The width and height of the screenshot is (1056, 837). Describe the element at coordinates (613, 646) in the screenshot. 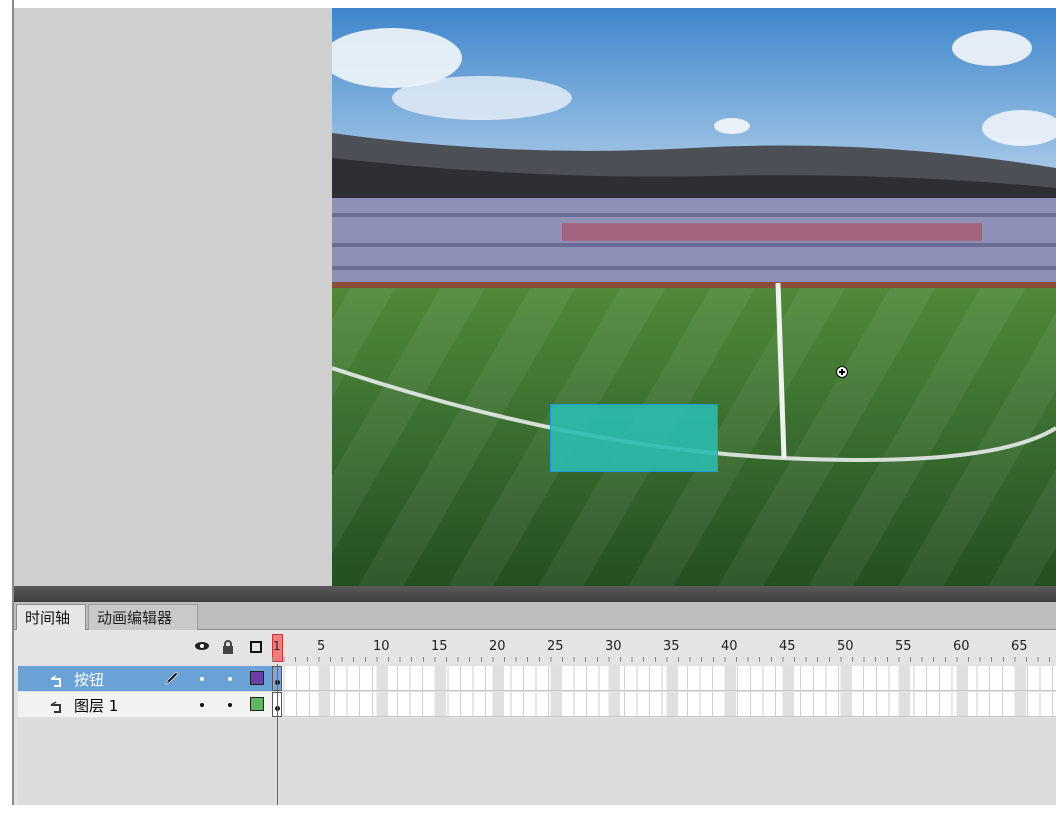

I see `ruler-number: 30` at that location.